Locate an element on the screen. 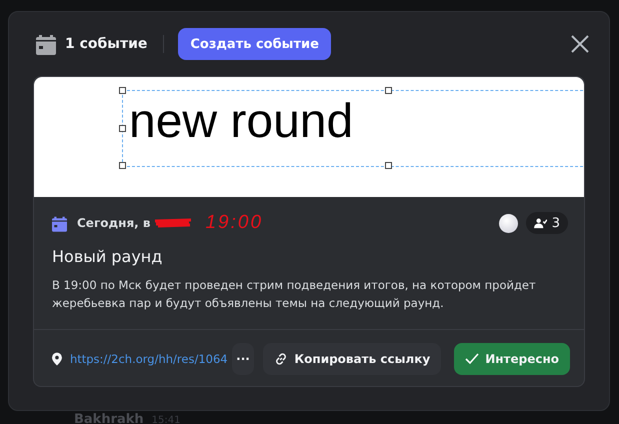 The width and height of the screenshot is (619, 424). message-author: Bakhrakh is located at coordinates (109, 418).